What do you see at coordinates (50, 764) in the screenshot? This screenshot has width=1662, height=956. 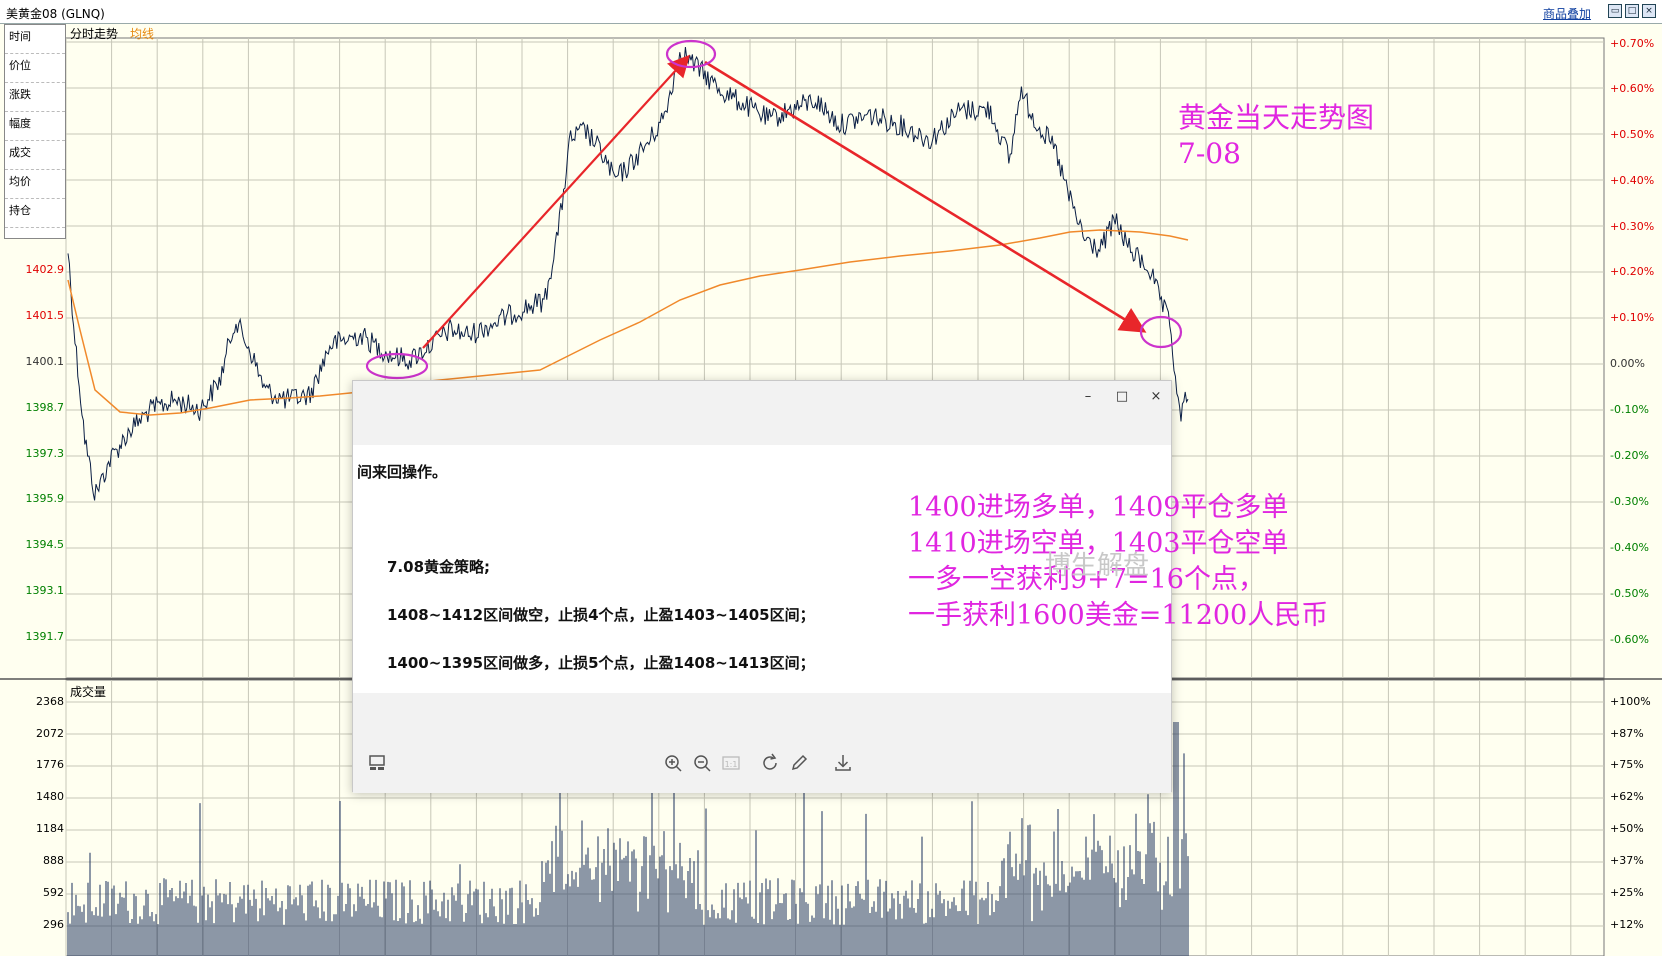 I see `volume-tick-label: 1776` at bounding box center [50, 764].